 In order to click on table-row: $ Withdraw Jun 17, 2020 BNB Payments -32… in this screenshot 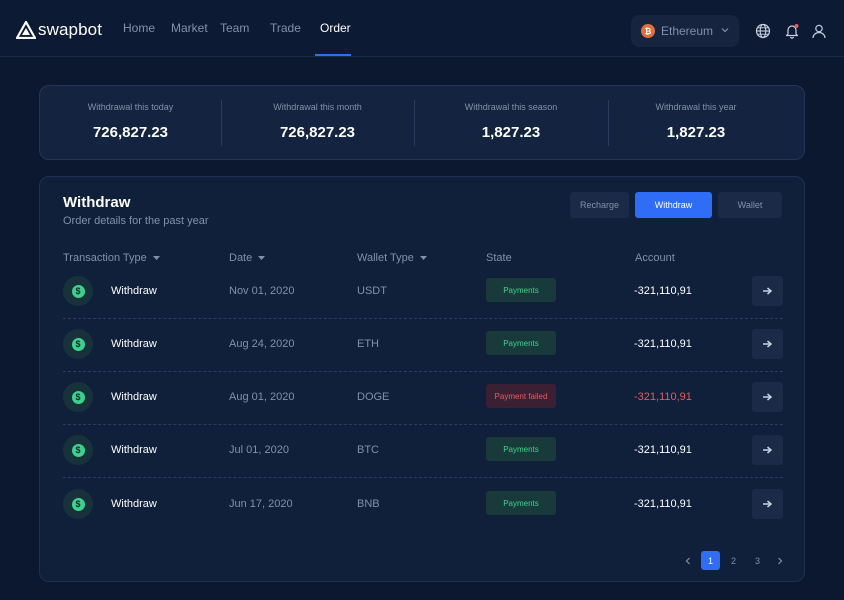, I will do `click(423, 515)`.